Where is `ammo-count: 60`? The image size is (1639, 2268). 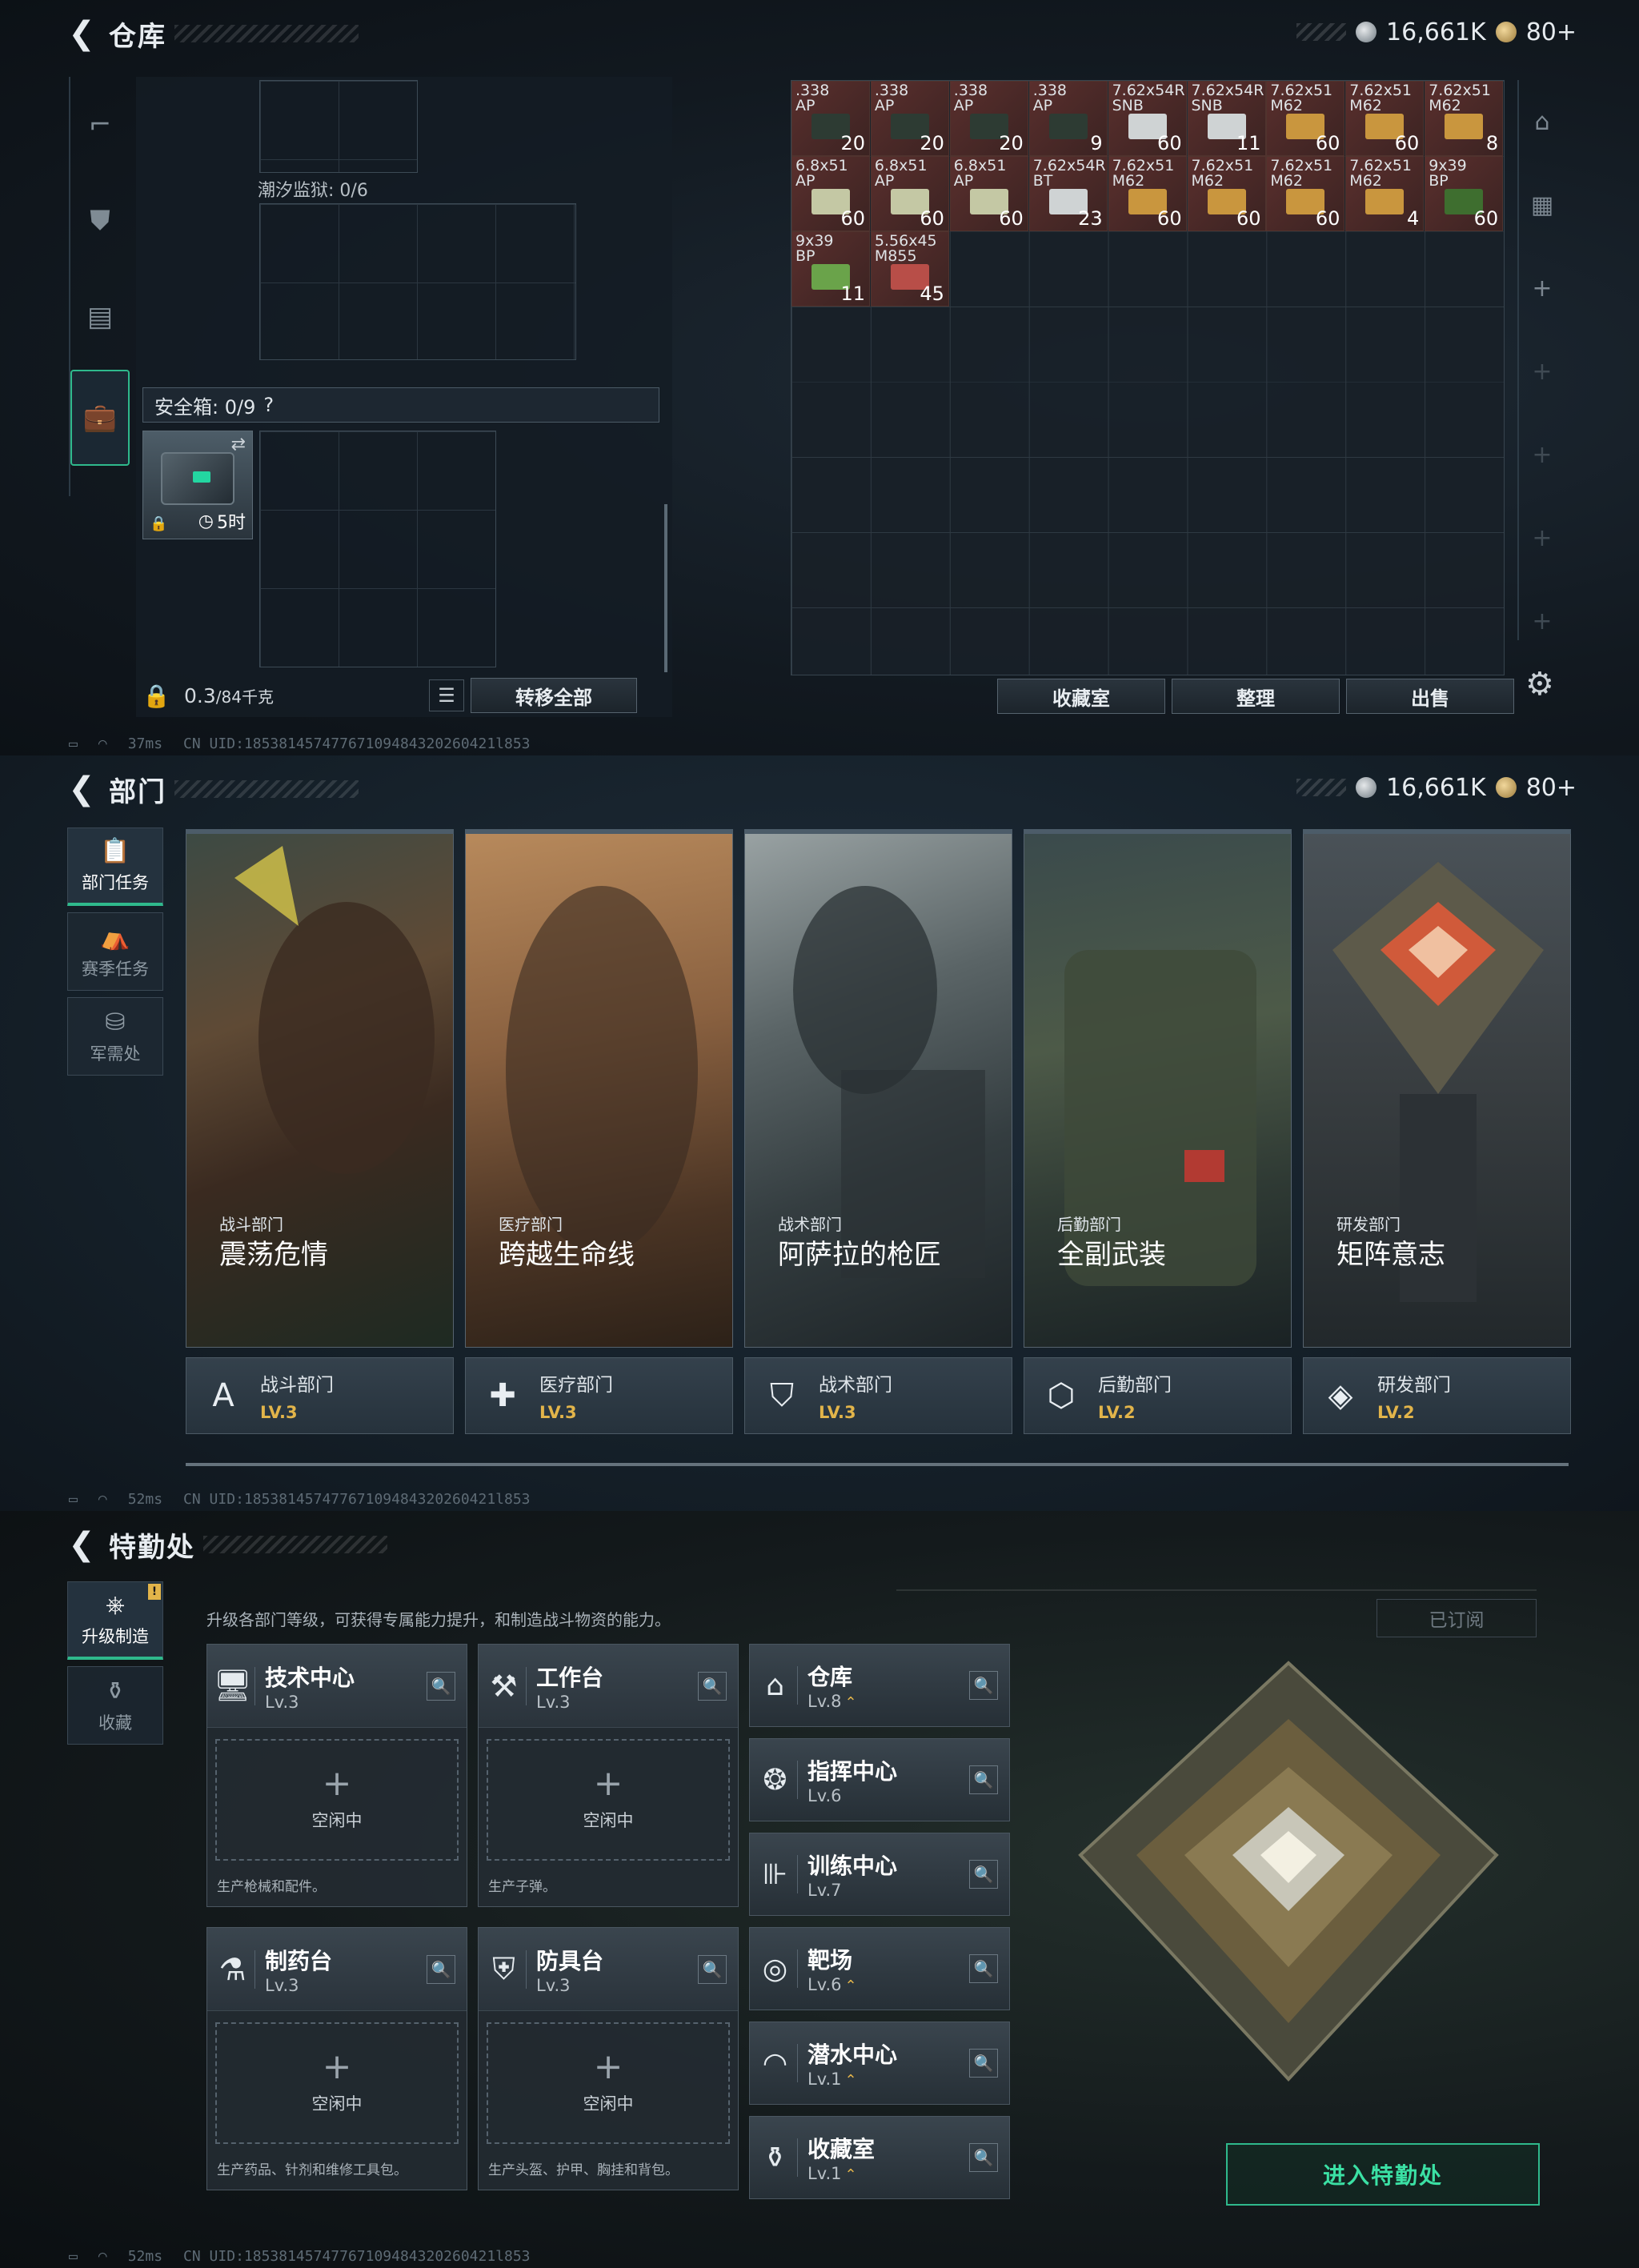 ammo-count: 60 is located at coordinates (1011, 218).